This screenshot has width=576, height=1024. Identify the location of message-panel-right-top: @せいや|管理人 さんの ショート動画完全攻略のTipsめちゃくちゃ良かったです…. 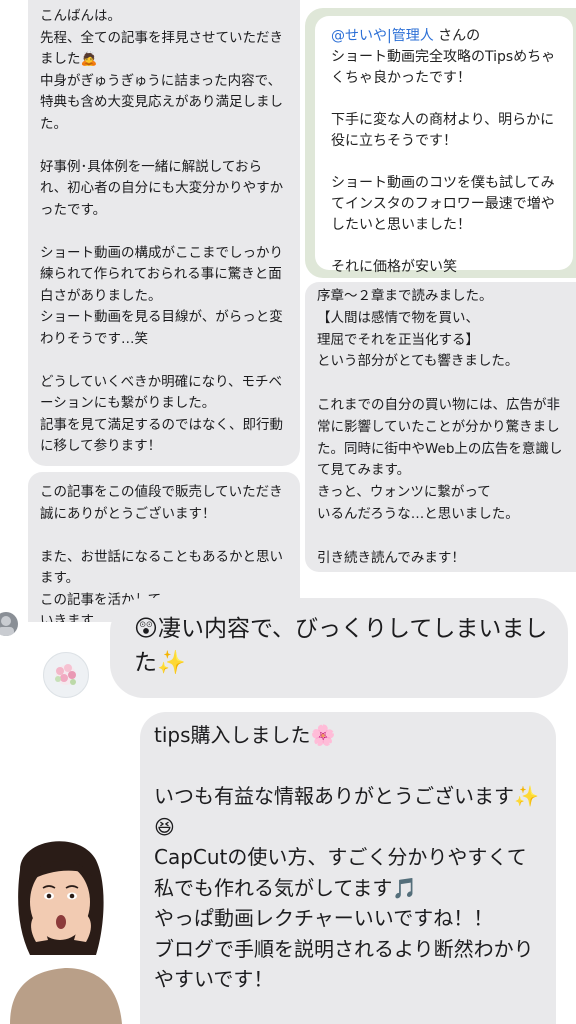
(440, 143).